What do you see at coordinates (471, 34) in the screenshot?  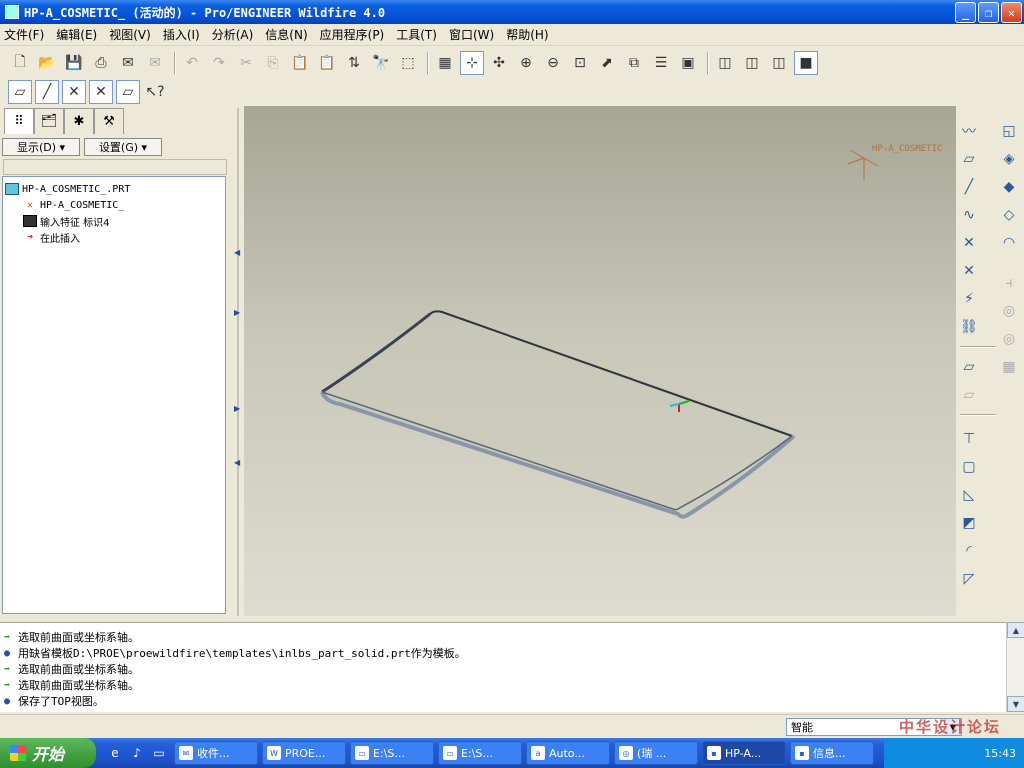 I see `menu-window: 窗口(W)` at bounding box center [471, 34].